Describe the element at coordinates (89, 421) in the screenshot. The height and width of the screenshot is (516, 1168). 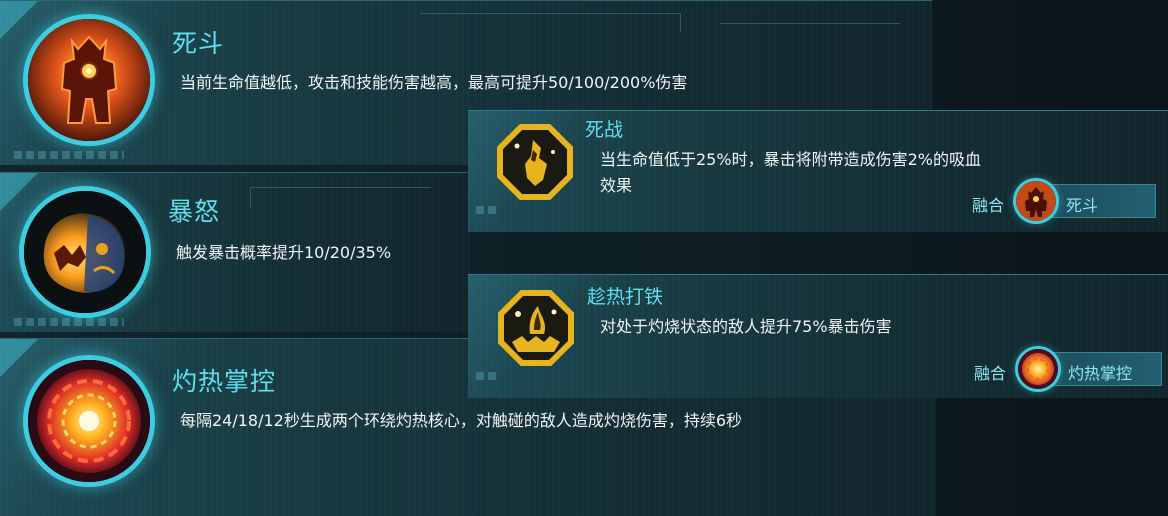
I see `scorching-control-icon` at that location.